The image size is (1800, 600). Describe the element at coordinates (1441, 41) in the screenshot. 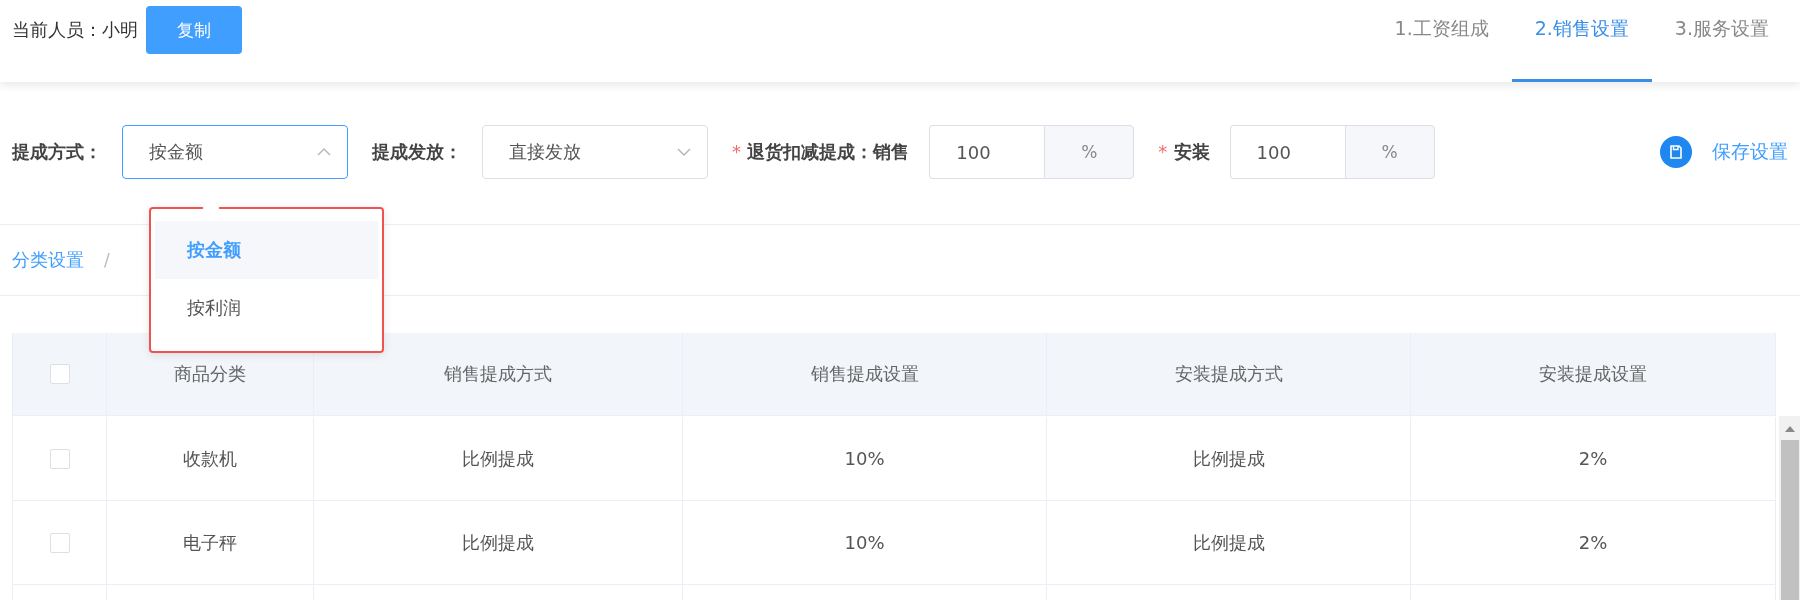

I see `step-tab: 1.工资组成` at that location.